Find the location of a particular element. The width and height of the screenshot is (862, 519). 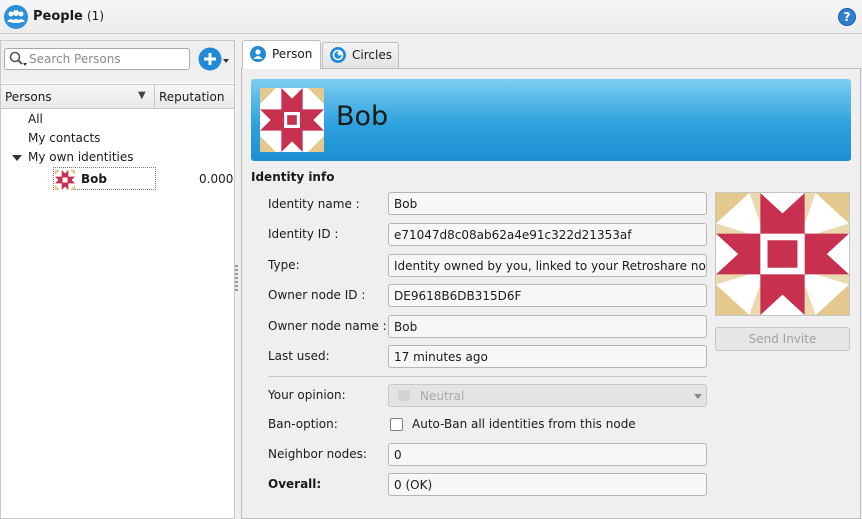

neighbor-nodes-label: Neighbor nodes: is located at coordinates (317, 454).